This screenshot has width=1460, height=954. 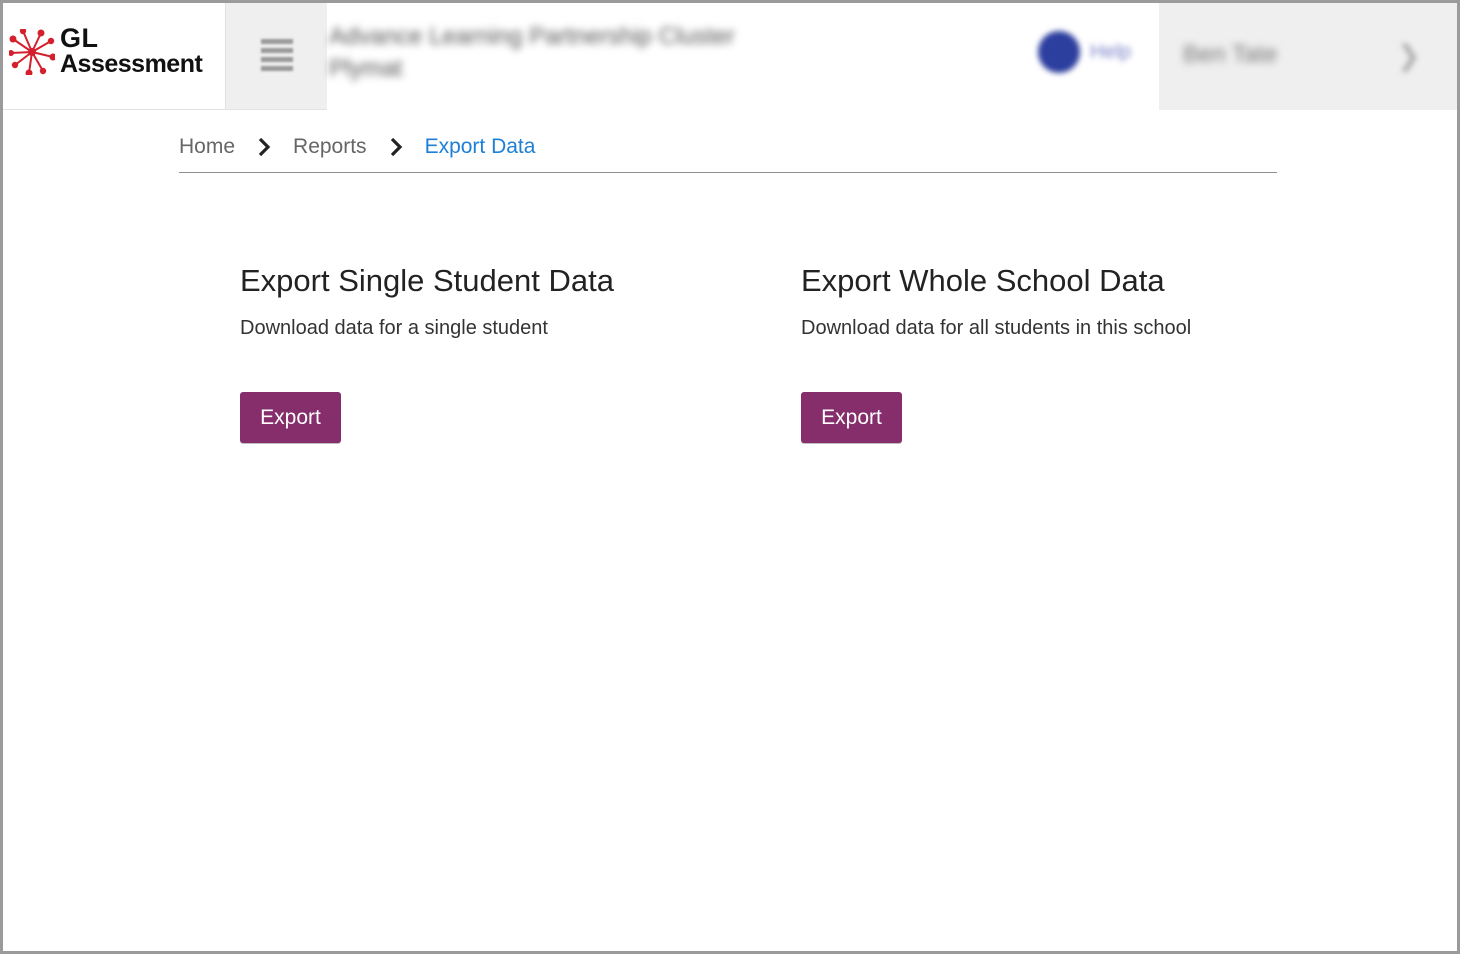 I want to click on hamburger-icon, so click(x=277, y=56).